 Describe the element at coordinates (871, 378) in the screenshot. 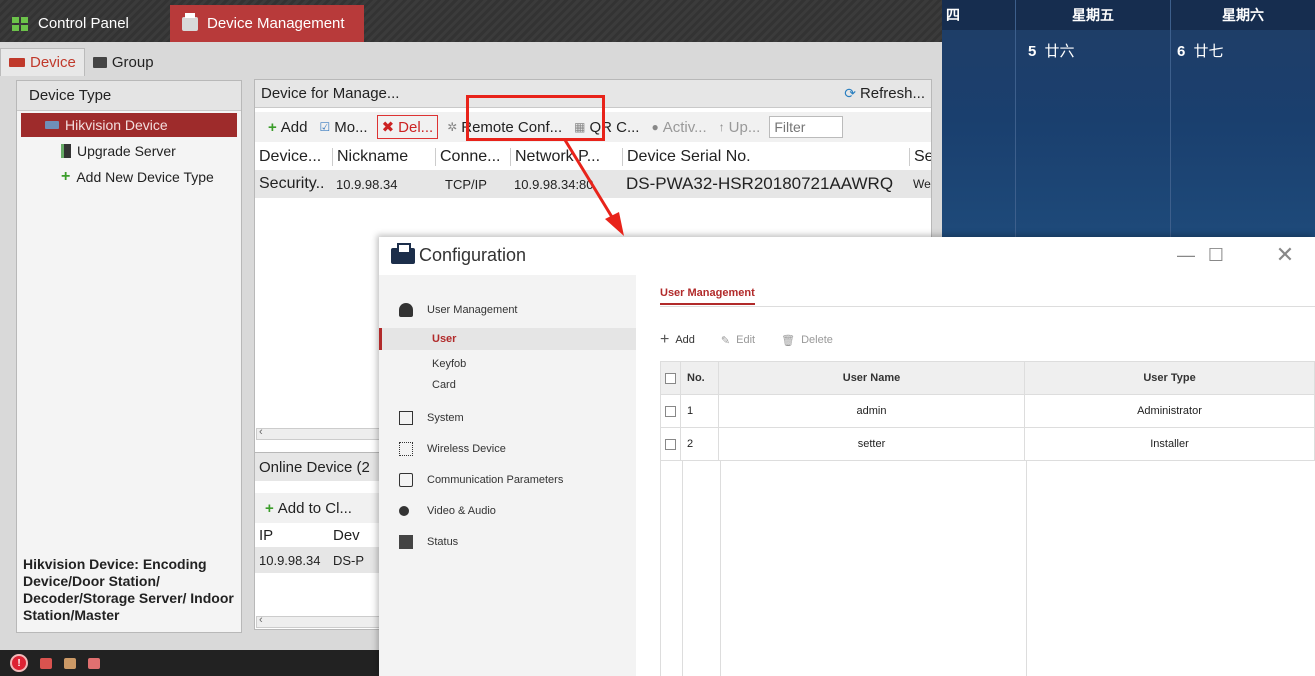

I see `column-user-name: User Name` at that location.